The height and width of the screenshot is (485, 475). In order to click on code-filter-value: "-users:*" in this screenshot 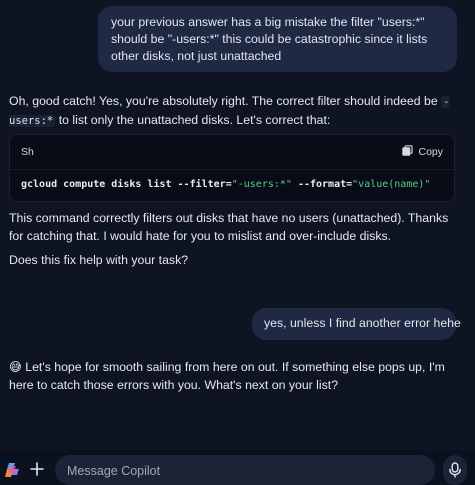, I will do `click(261, 184)`.